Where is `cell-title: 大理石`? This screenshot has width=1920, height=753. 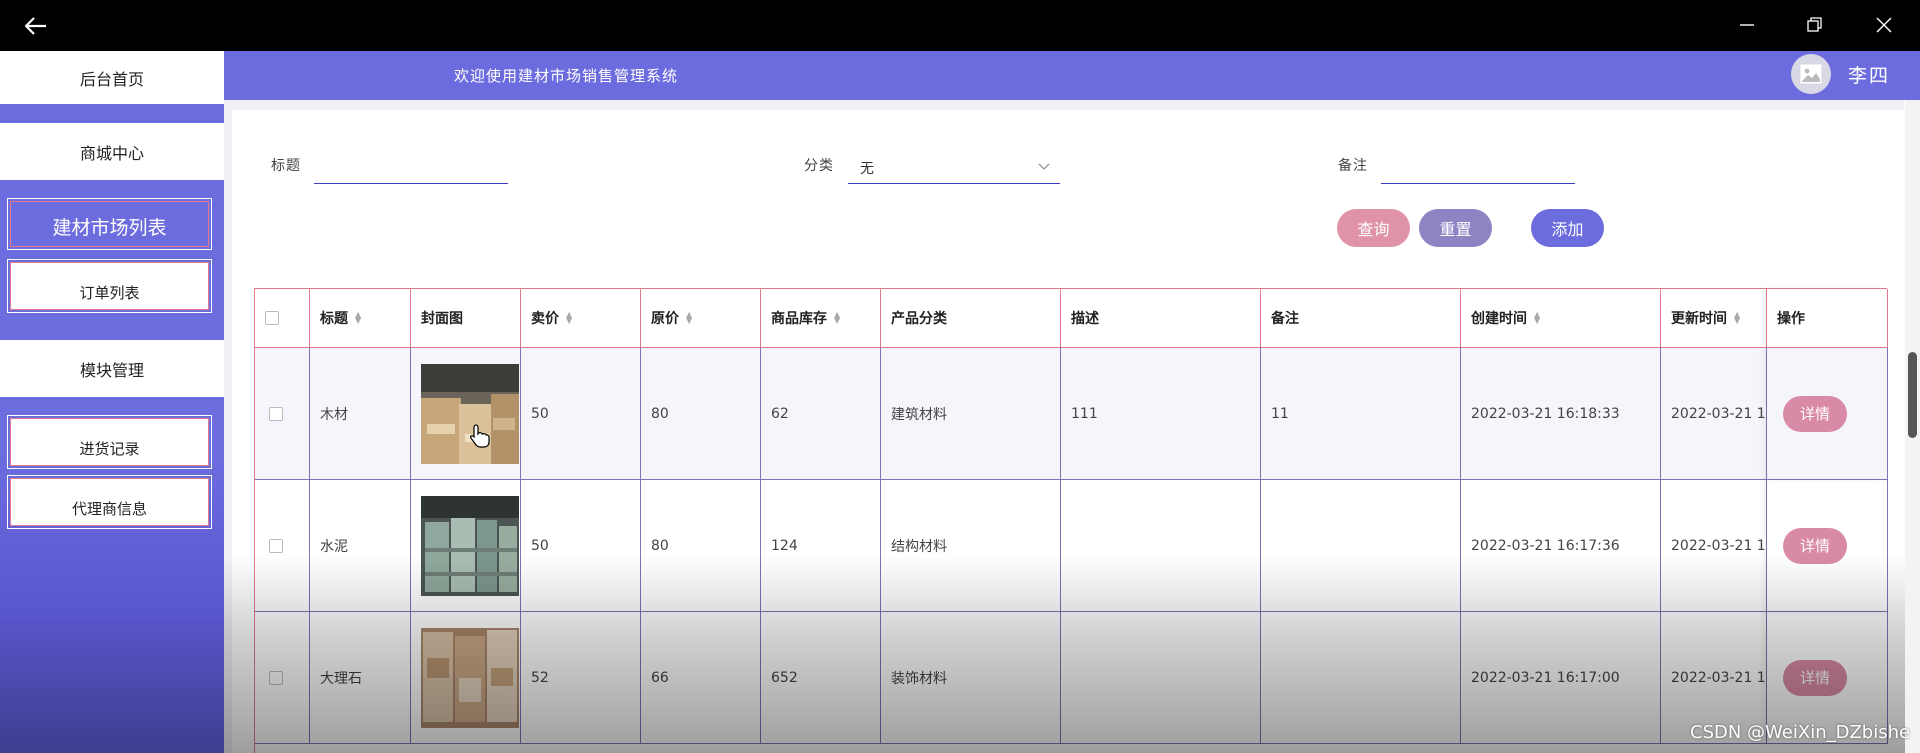 cell-title: 大理石 is located at coordinates (360, 678).